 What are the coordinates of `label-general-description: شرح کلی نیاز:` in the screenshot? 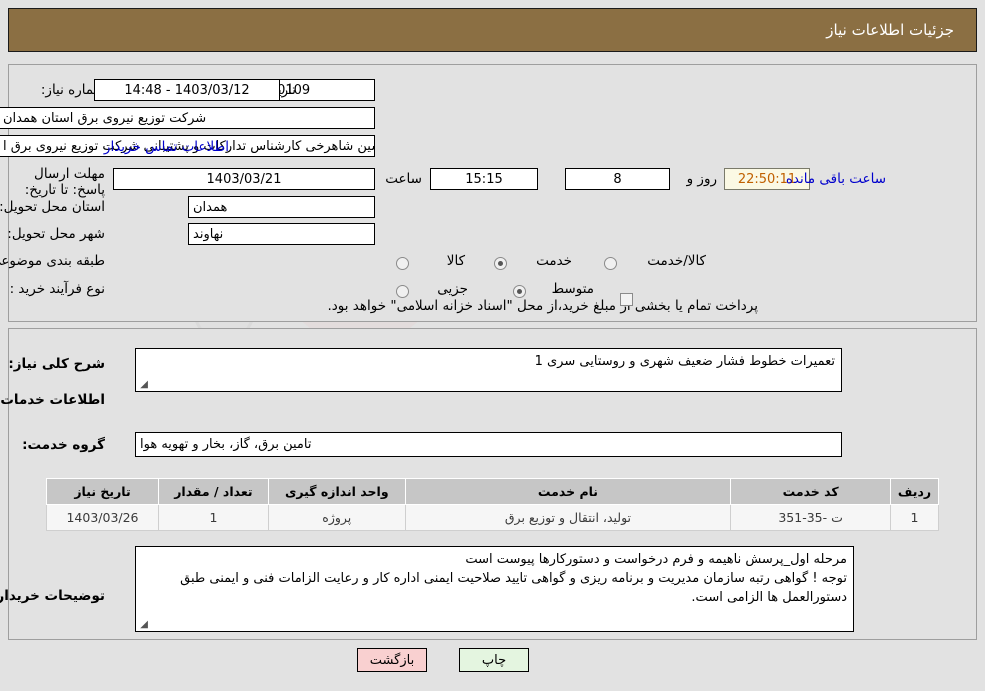 It's located at (56, 364).